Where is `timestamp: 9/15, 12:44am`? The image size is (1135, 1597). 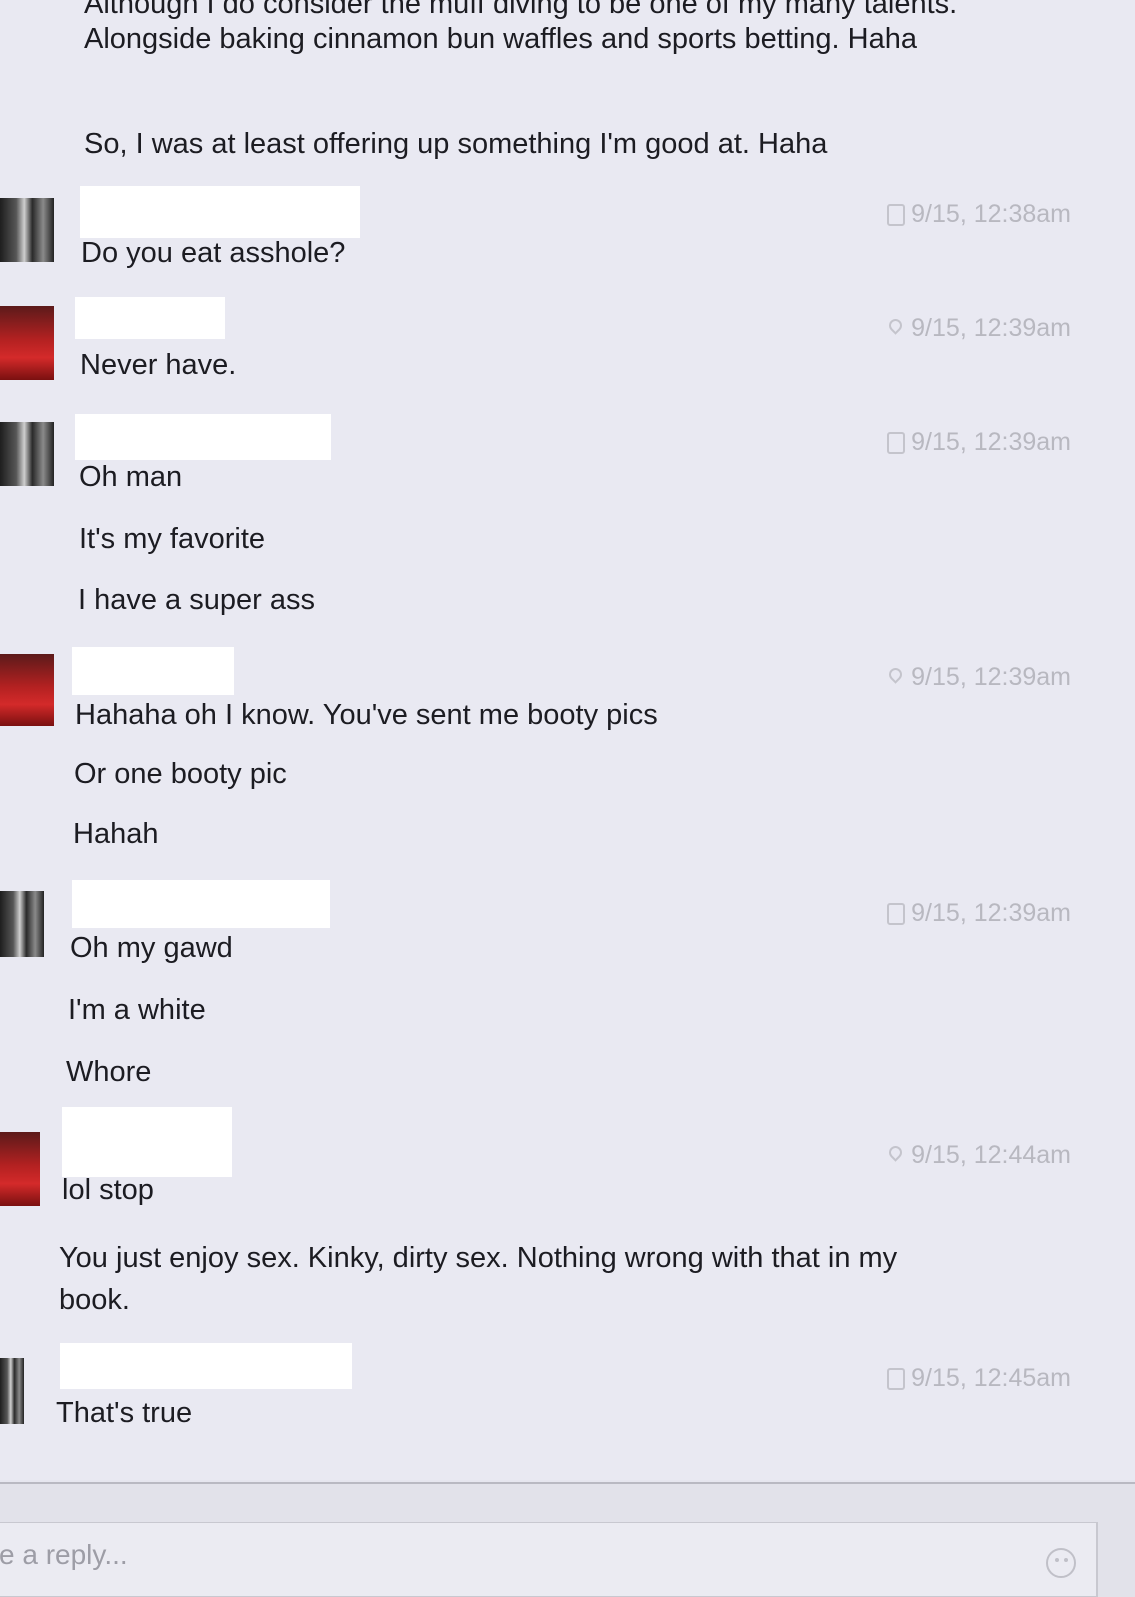
timestamp: 9/15, 12:44am is located at coordinates (991, 1155).